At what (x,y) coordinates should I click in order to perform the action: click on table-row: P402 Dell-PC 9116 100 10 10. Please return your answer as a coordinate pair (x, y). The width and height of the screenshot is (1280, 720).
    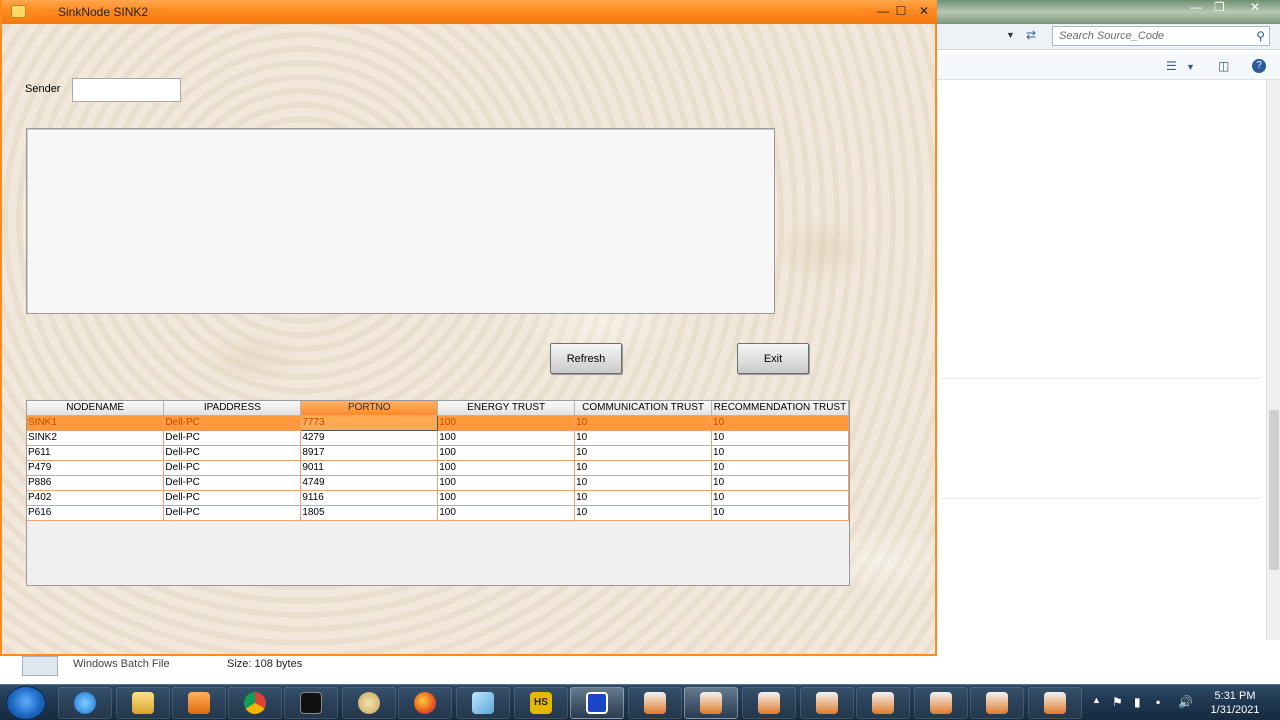
    Looking at the image, I should click on (438, 498).